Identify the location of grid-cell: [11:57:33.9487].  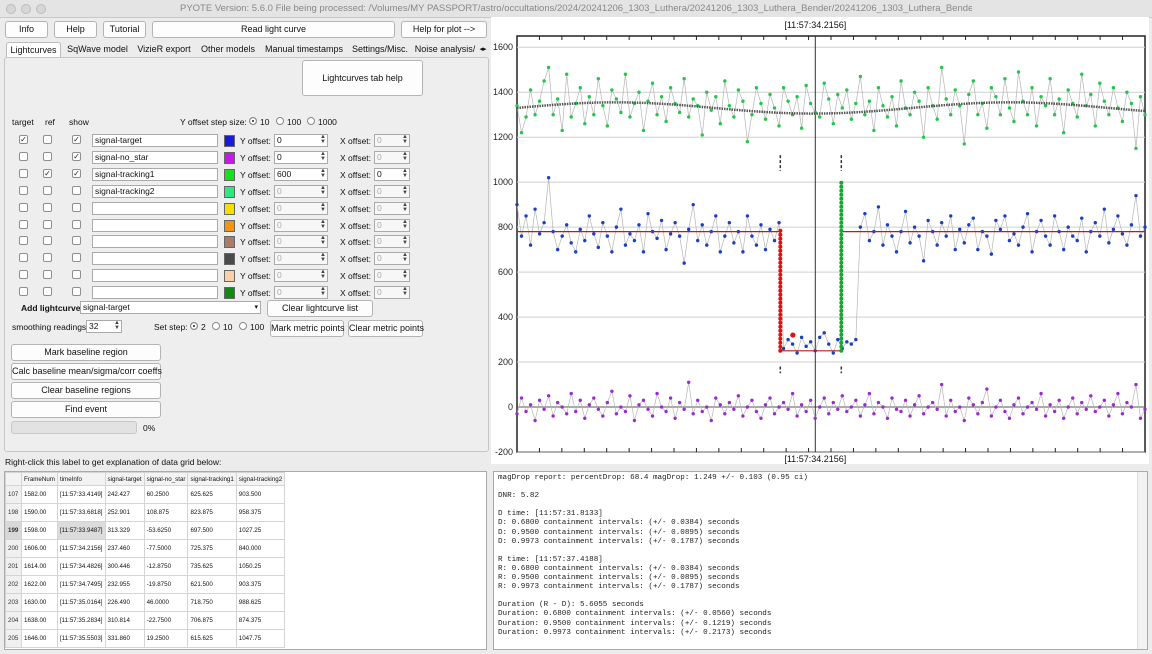
(81, 530).